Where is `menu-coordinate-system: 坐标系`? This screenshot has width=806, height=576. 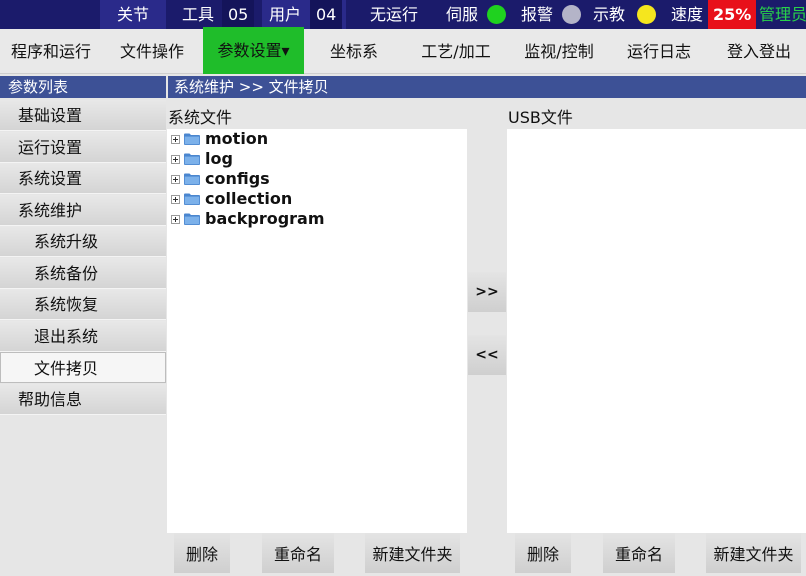
menu-coordinate-system: 坐标系 is located at coordinates (354, 51).